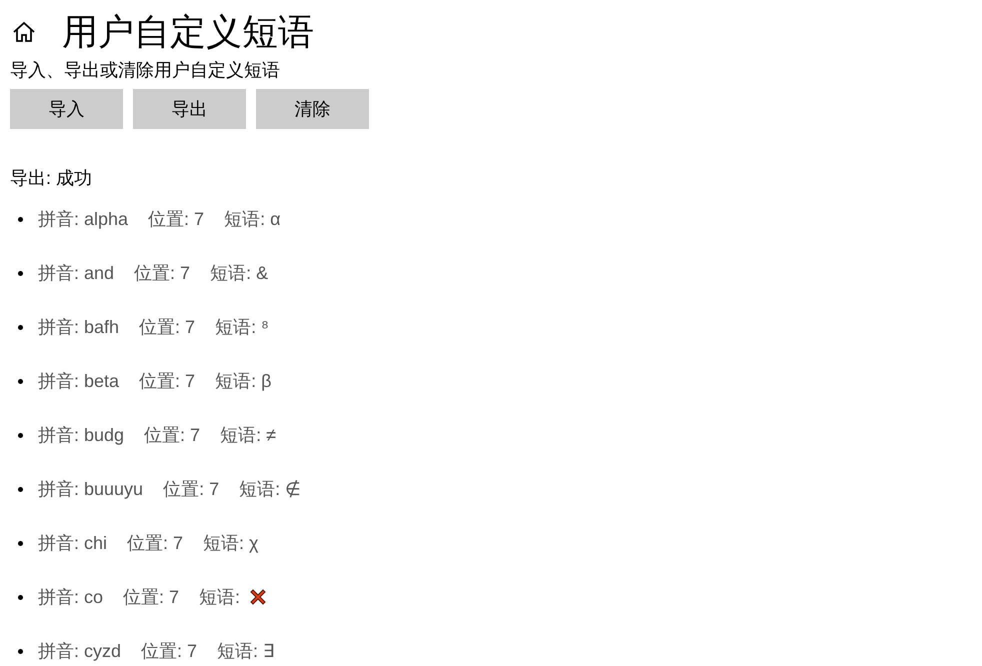 The width and height of the screenshot is (982, 666). What do you see at coordinates (265, 327) in the screenshot?
I see `phrase-text: ⁸` at bounding box center [265, 327].